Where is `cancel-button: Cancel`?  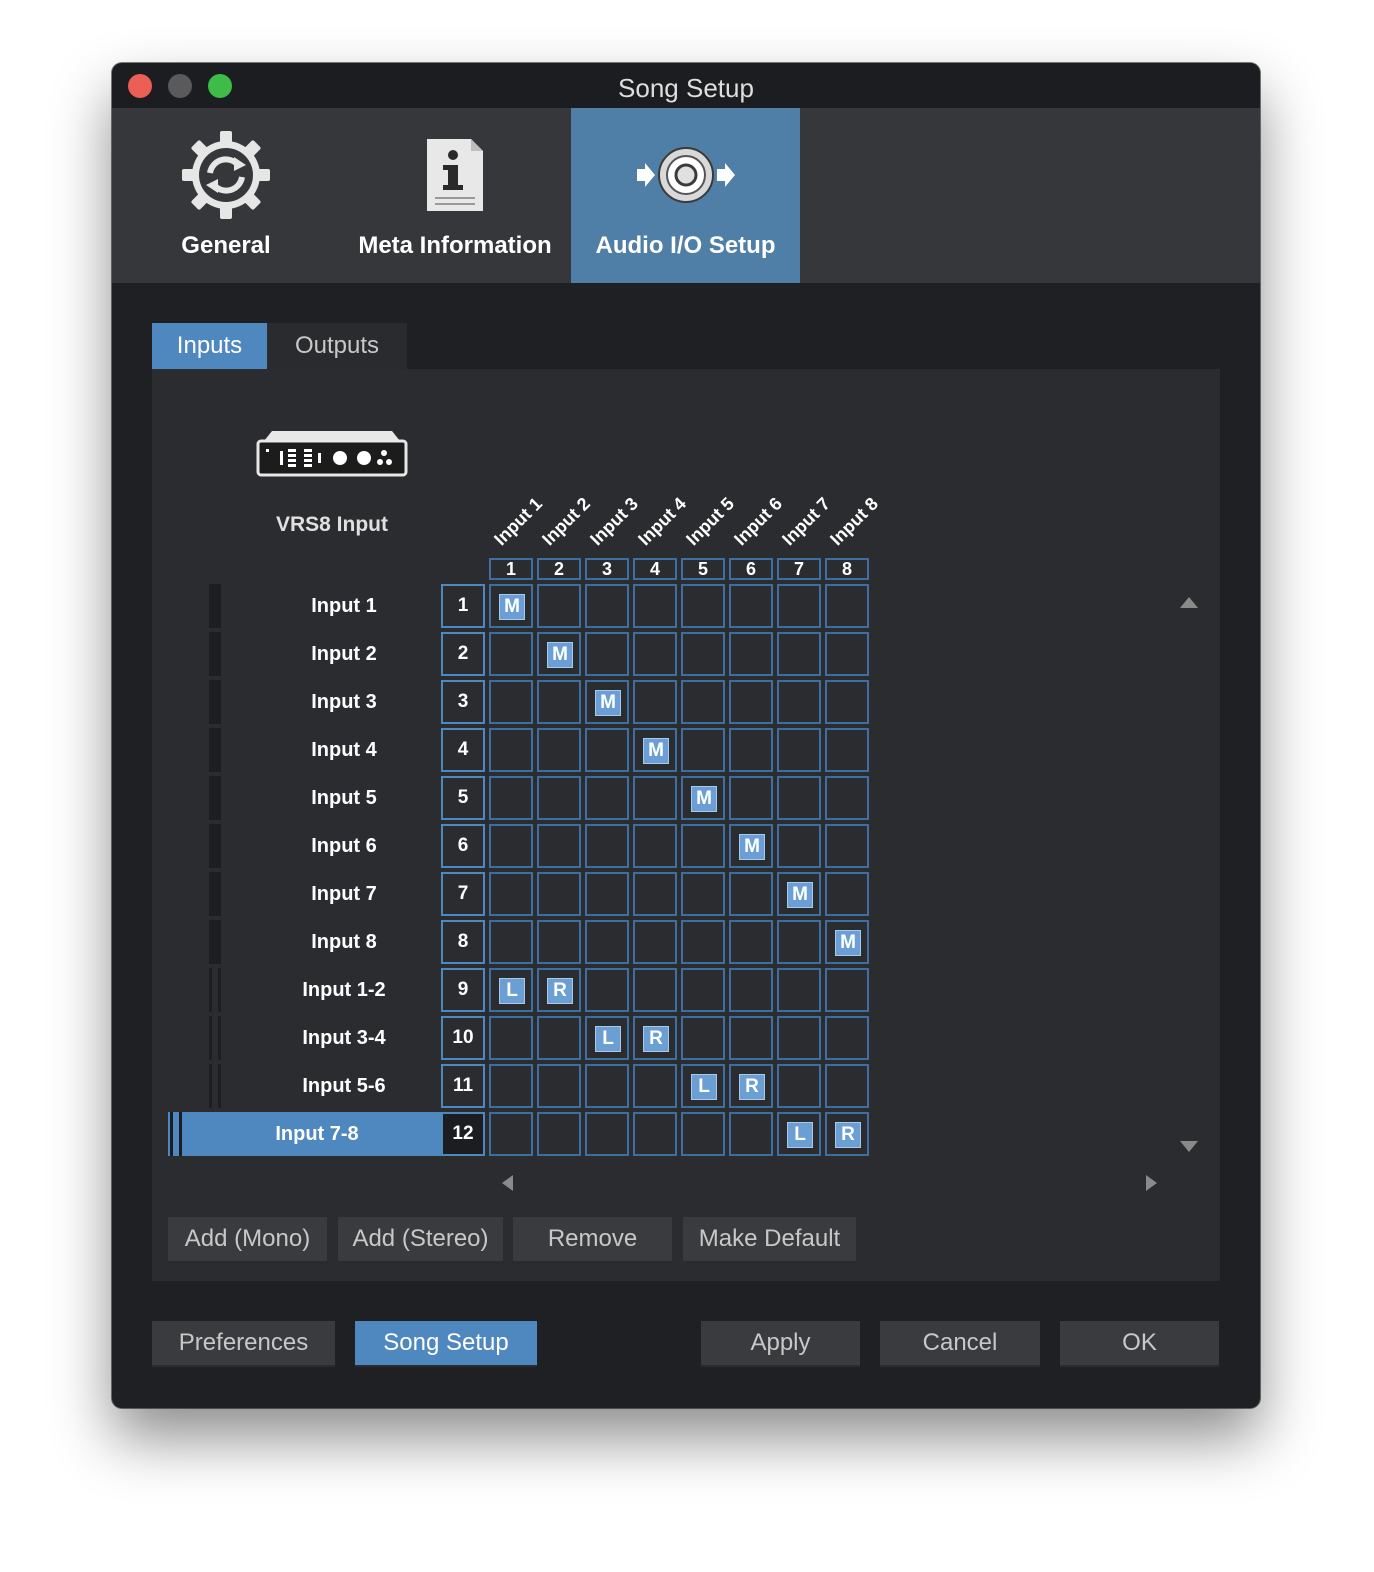 cancel-button: Cancel is located at coordinates (960, 1344).